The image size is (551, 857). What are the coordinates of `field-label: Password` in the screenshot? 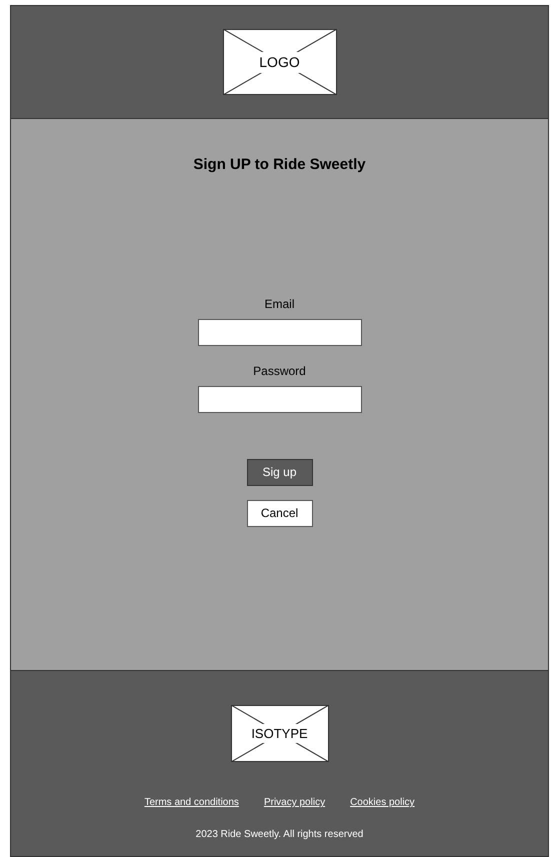 It's located at (279, 371).